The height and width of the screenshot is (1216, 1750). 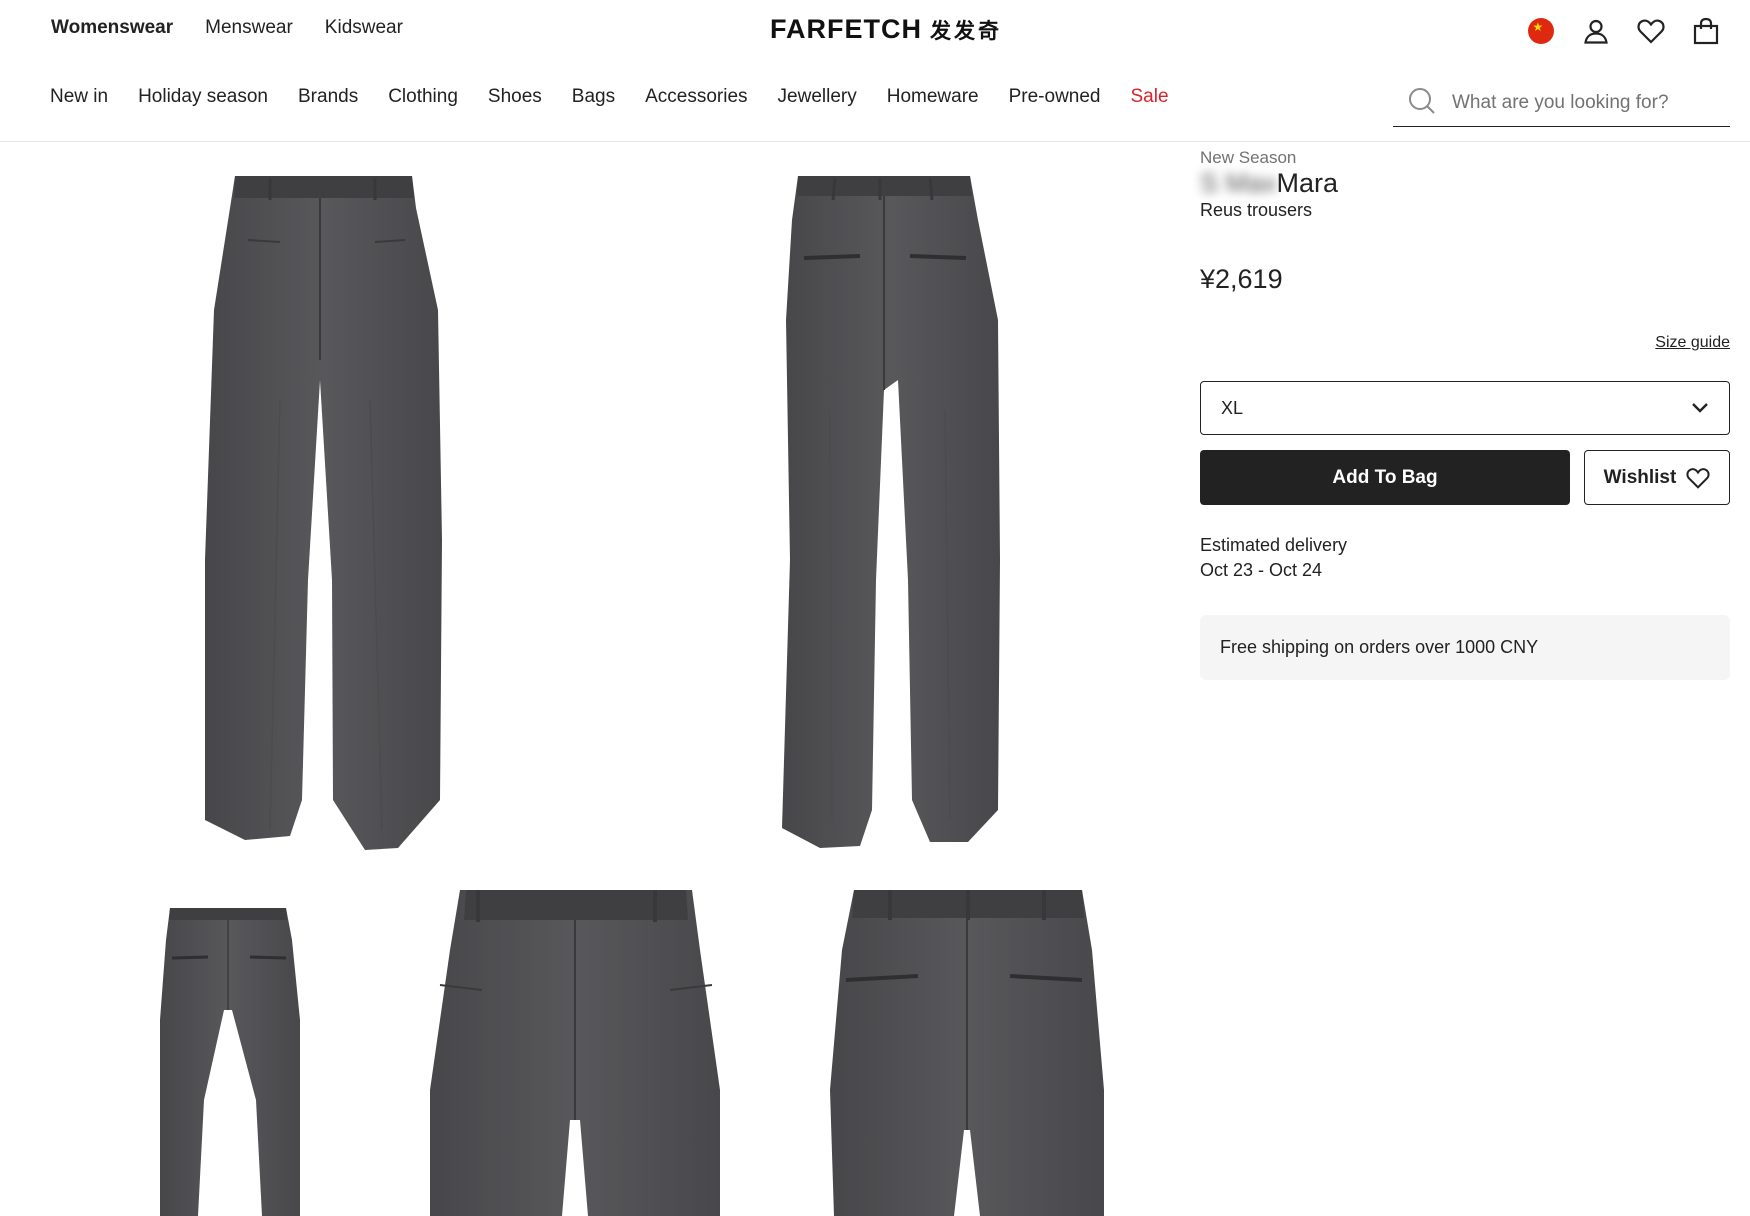 What do you see at coordinates (1273, 558) in the screenshot?
I see `estimated-delivery: Estimated delivery Oct 23 - Oct 24` at bounding box center [1273, 558].